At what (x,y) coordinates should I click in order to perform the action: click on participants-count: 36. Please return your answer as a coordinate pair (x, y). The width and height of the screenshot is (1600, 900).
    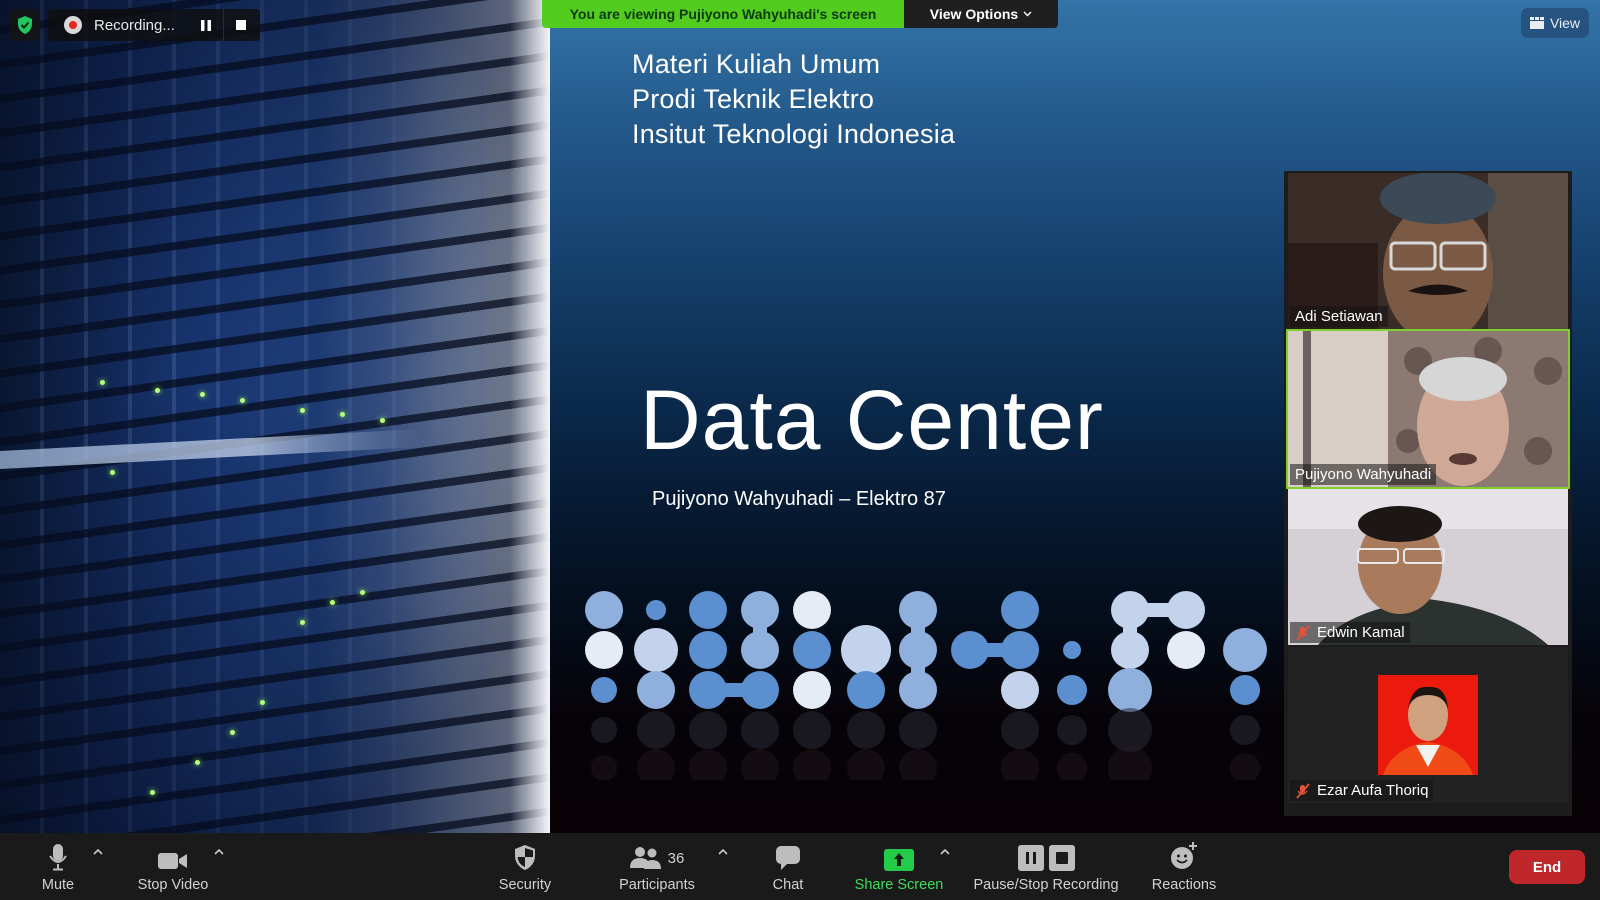
    Looking at the image, I should click on (676, 858).